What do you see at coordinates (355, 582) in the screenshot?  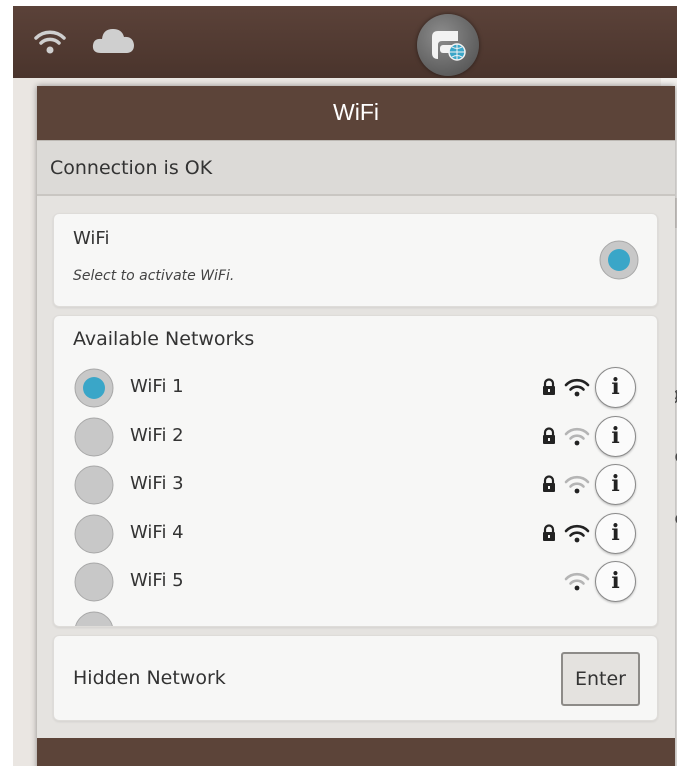 I see `network-row: WiFi 5 i` at bounding box center [355, 582].